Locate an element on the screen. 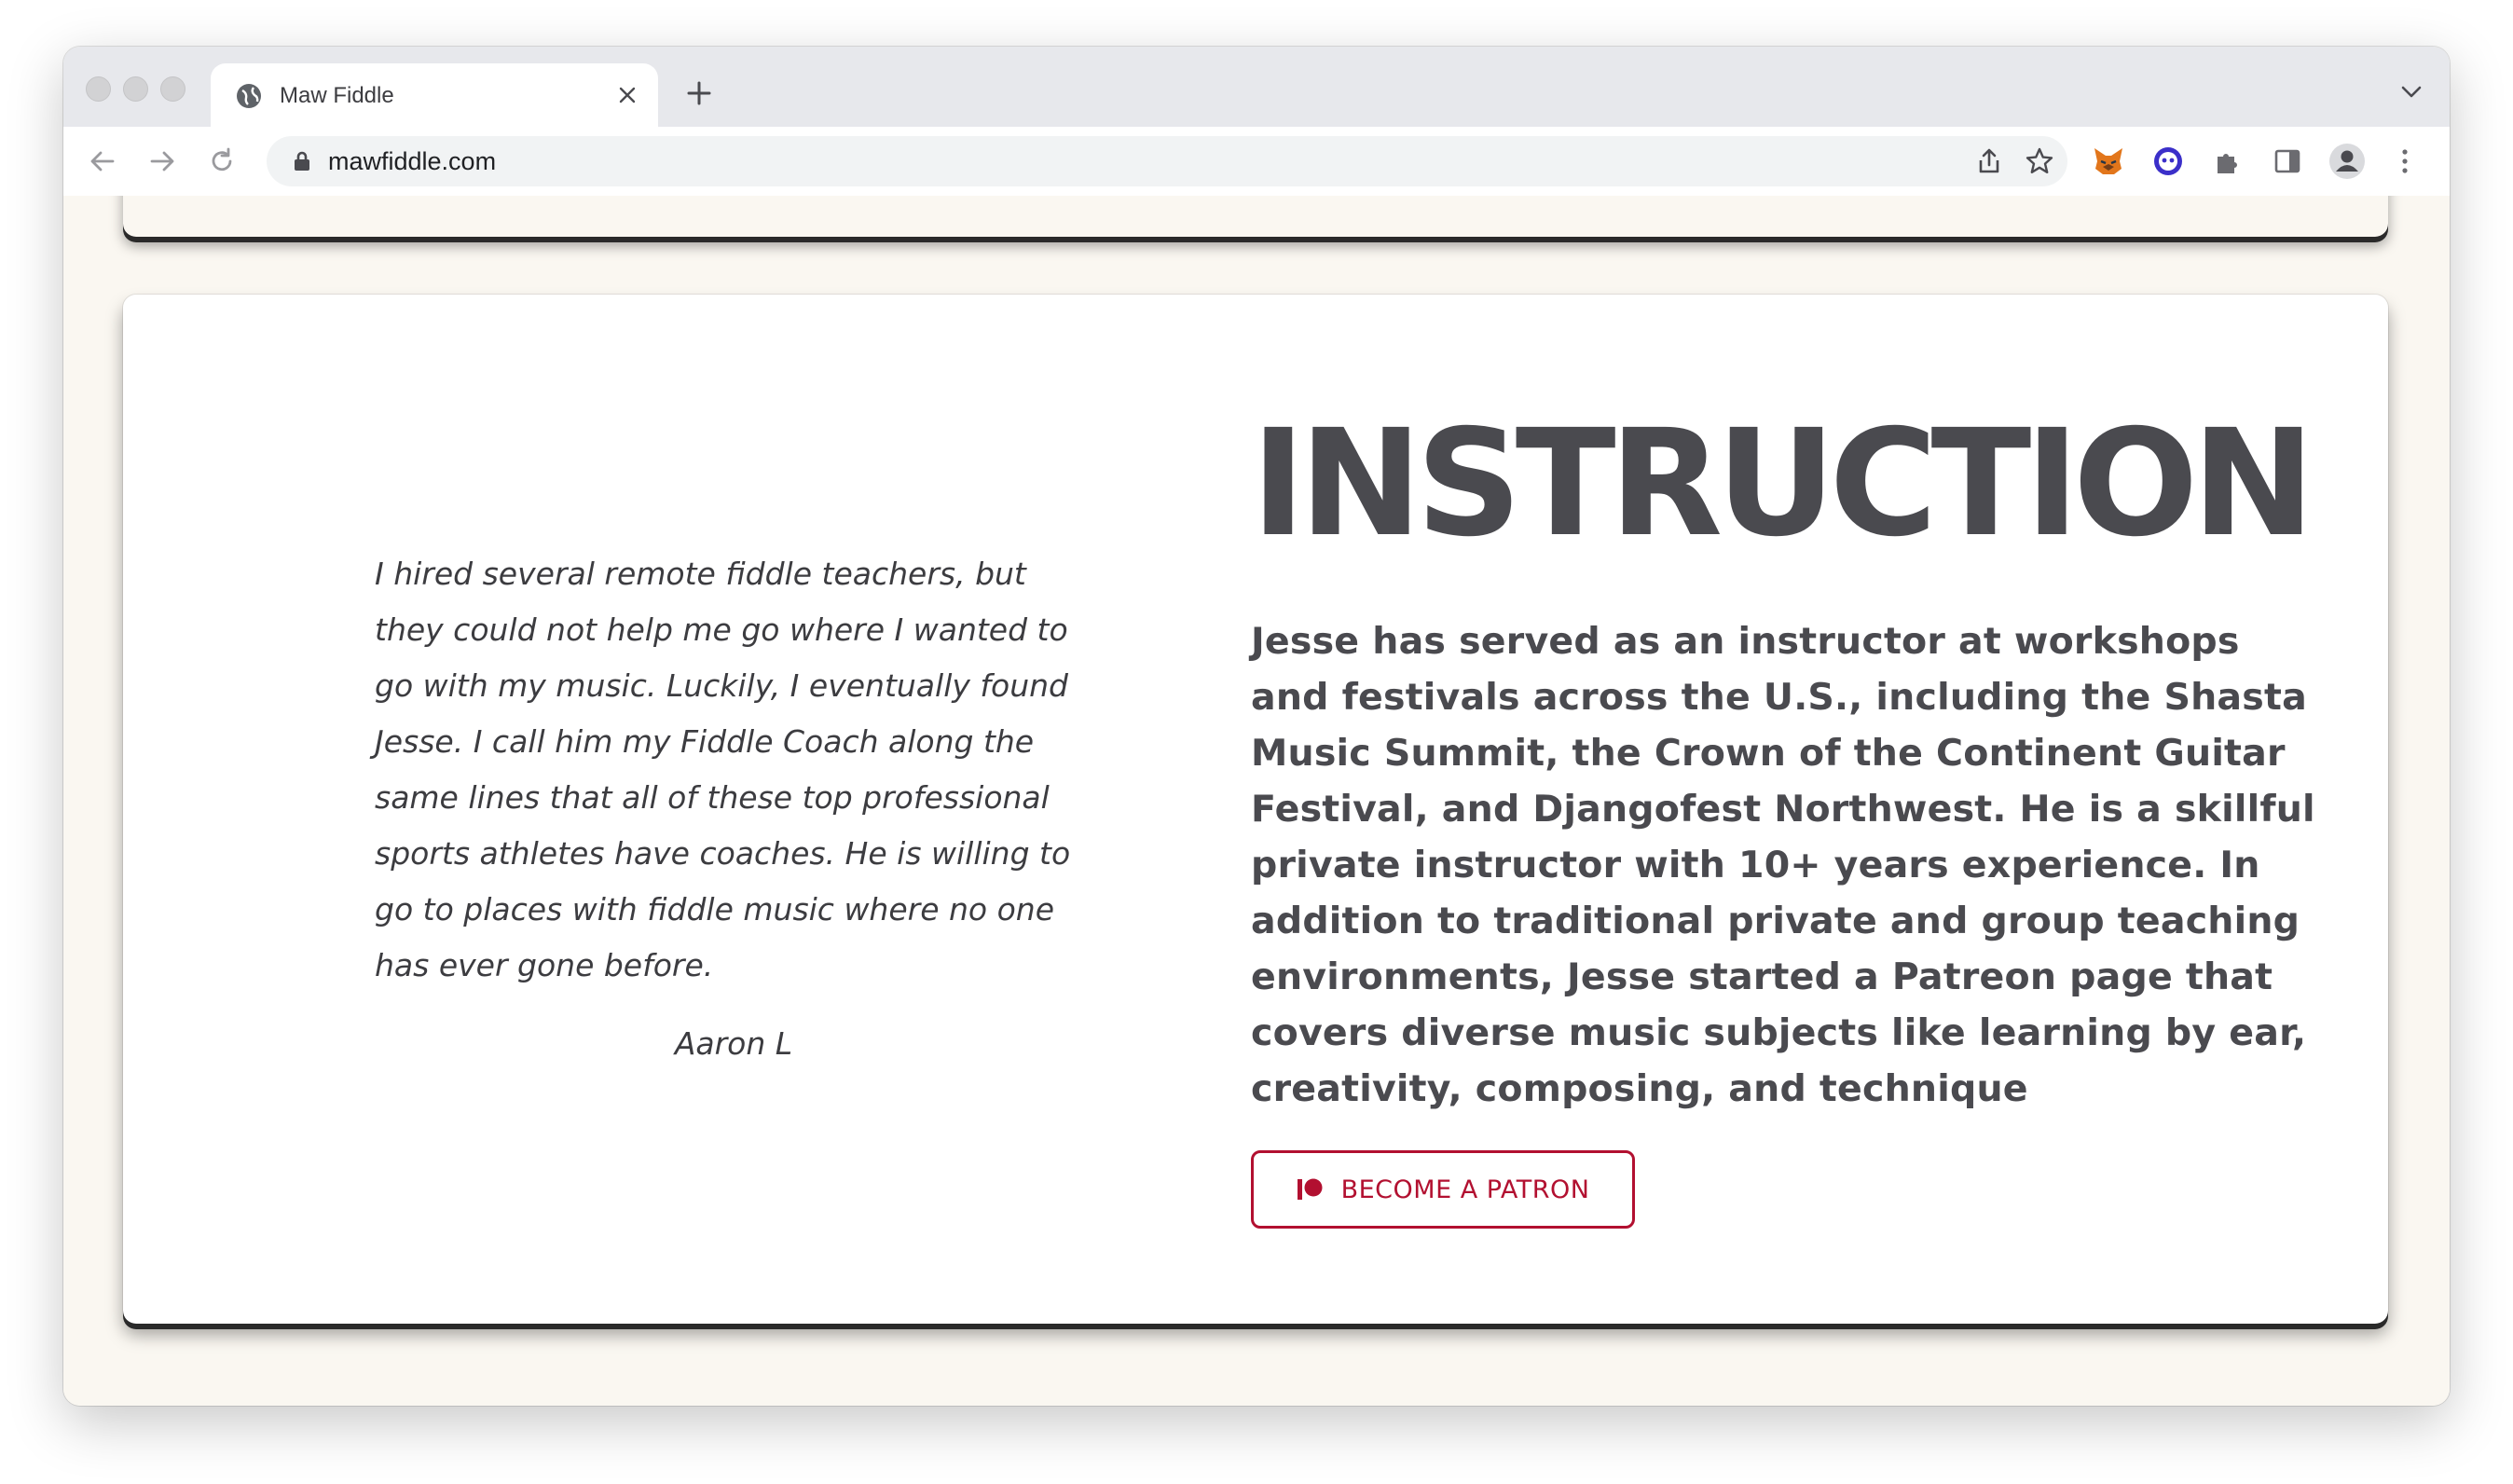 This screenshot has height=1484, width=2513. tab-close-button is located at coordinates (627, 95).